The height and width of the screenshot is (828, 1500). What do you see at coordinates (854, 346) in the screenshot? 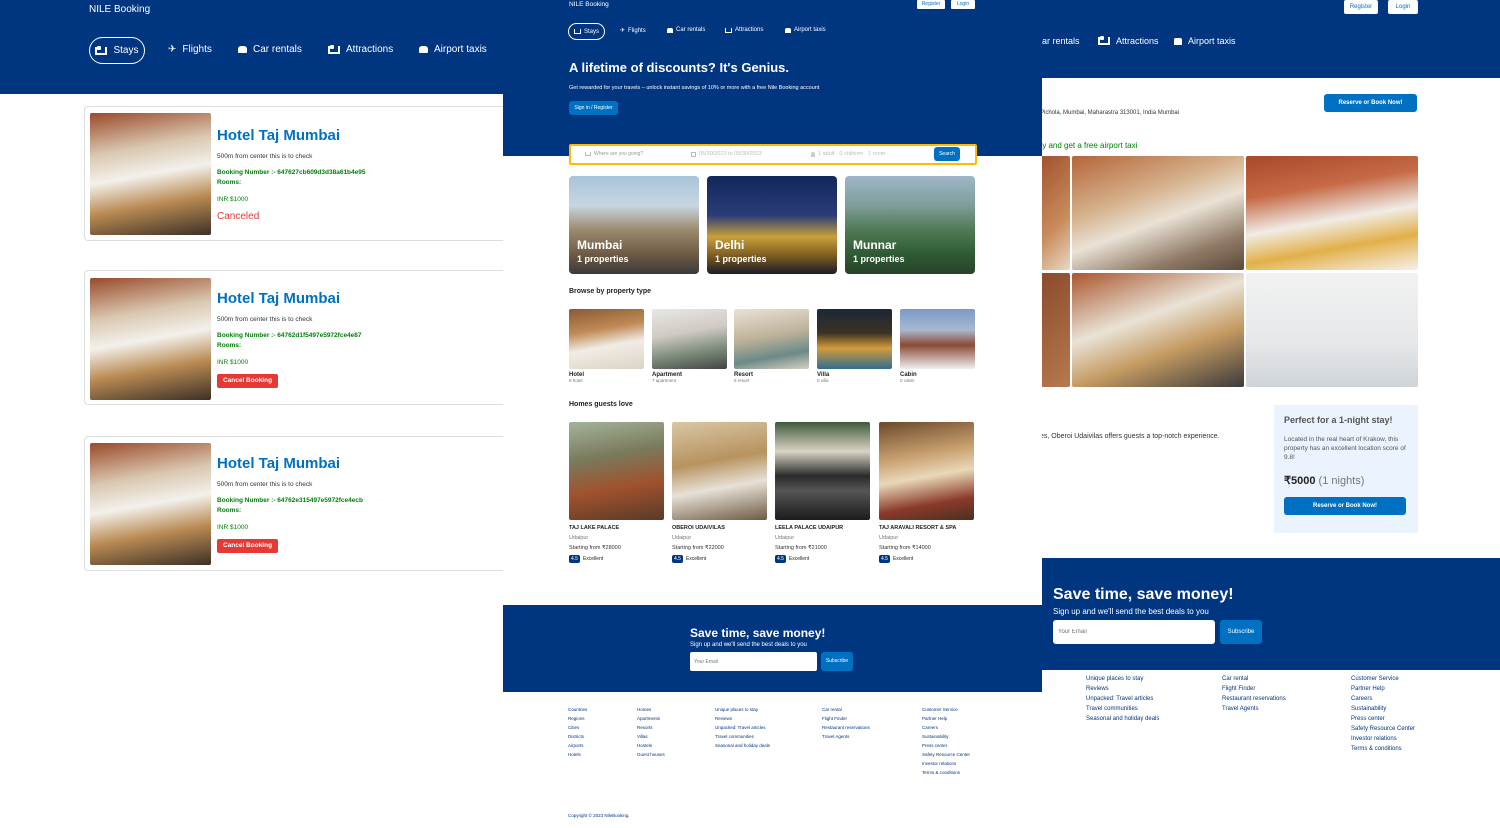
I see `property-type-card: Villa 0 villa` at bounding box center [854, 346].